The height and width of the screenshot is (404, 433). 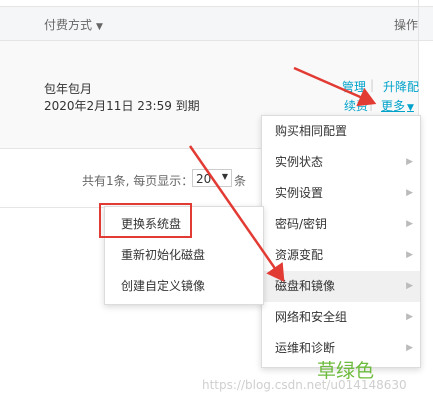 I want to click on menu-item-label: 资源变配, so click(x=299, y=255).